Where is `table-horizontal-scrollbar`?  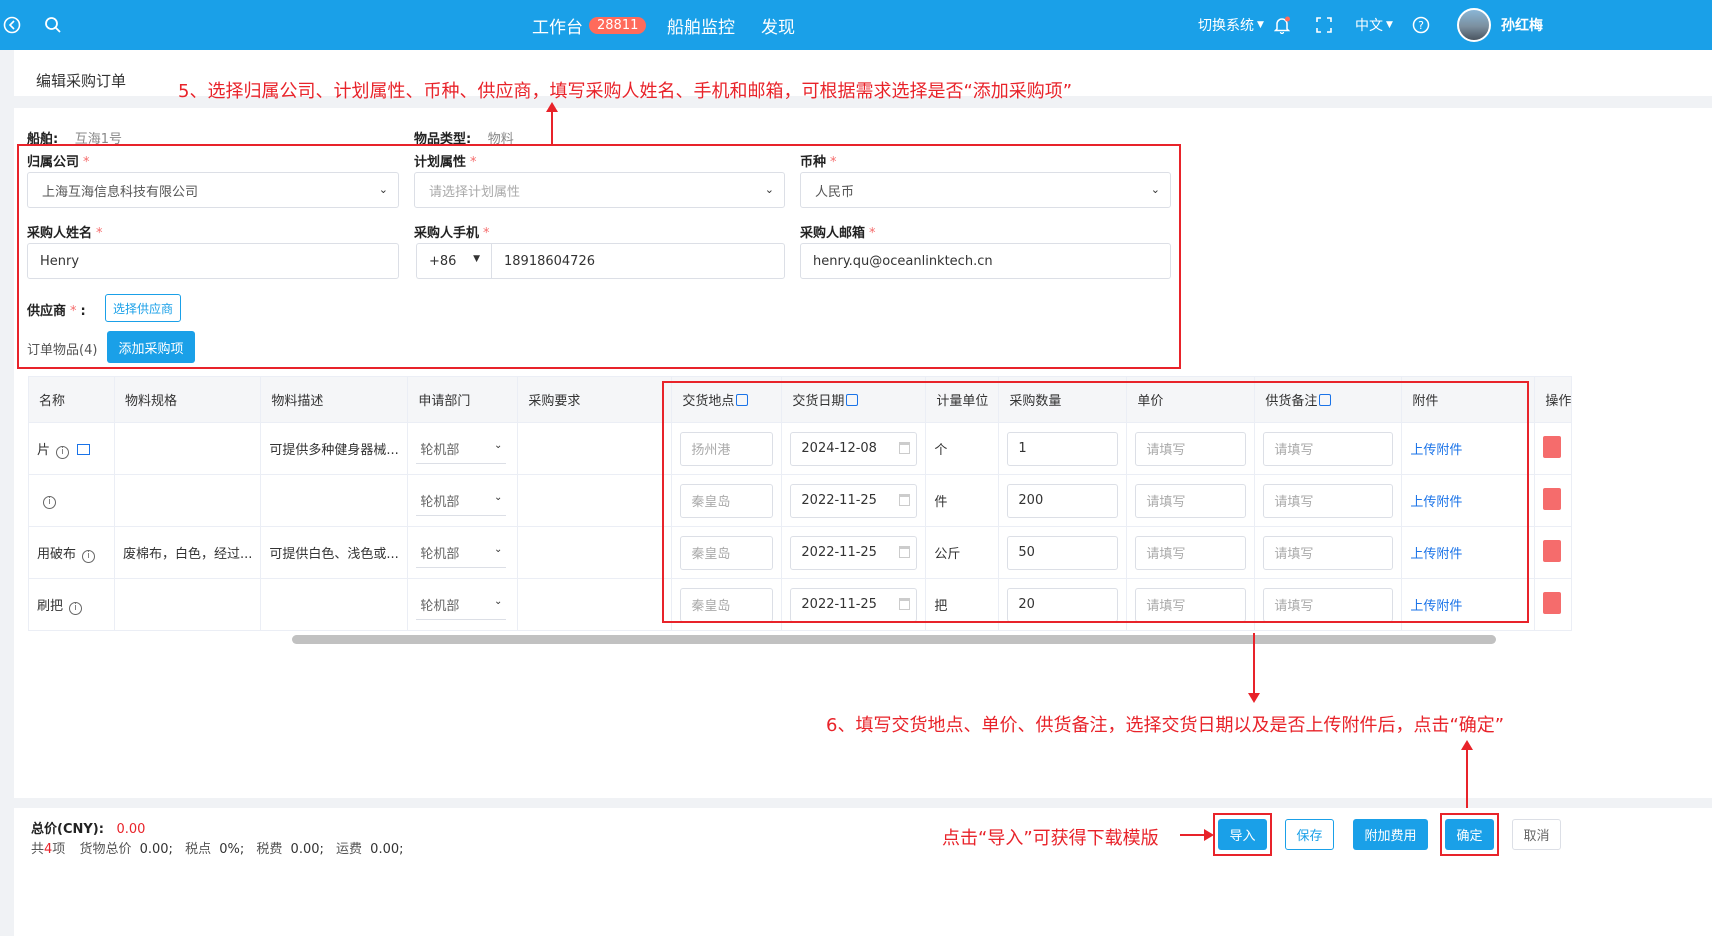 table-horizontal-scrollbar is located at coordinates (894, 639).